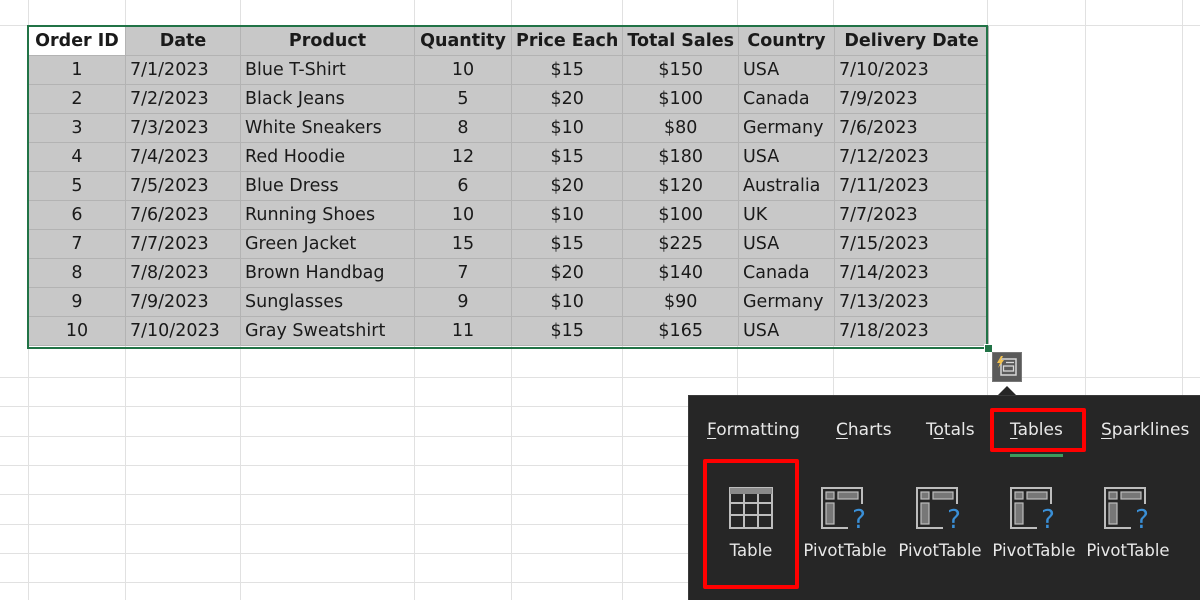 The width and height of the screenshot is (1200, 600). I want to click on table-cell: $90, so click(680, 302).